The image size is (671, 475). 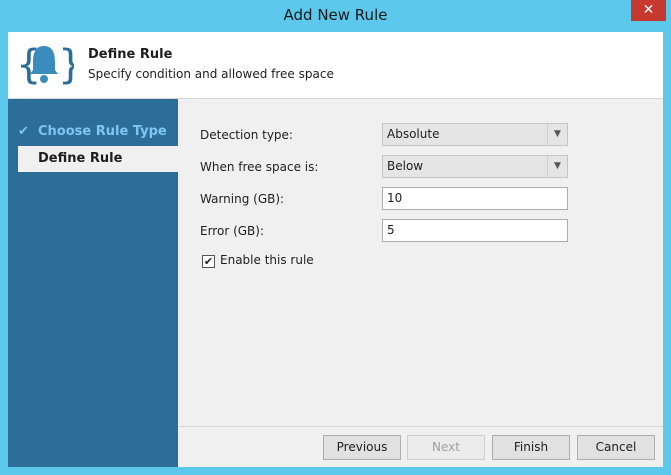 I want to click on finish-button: Finish, so click(x=531, y=447).